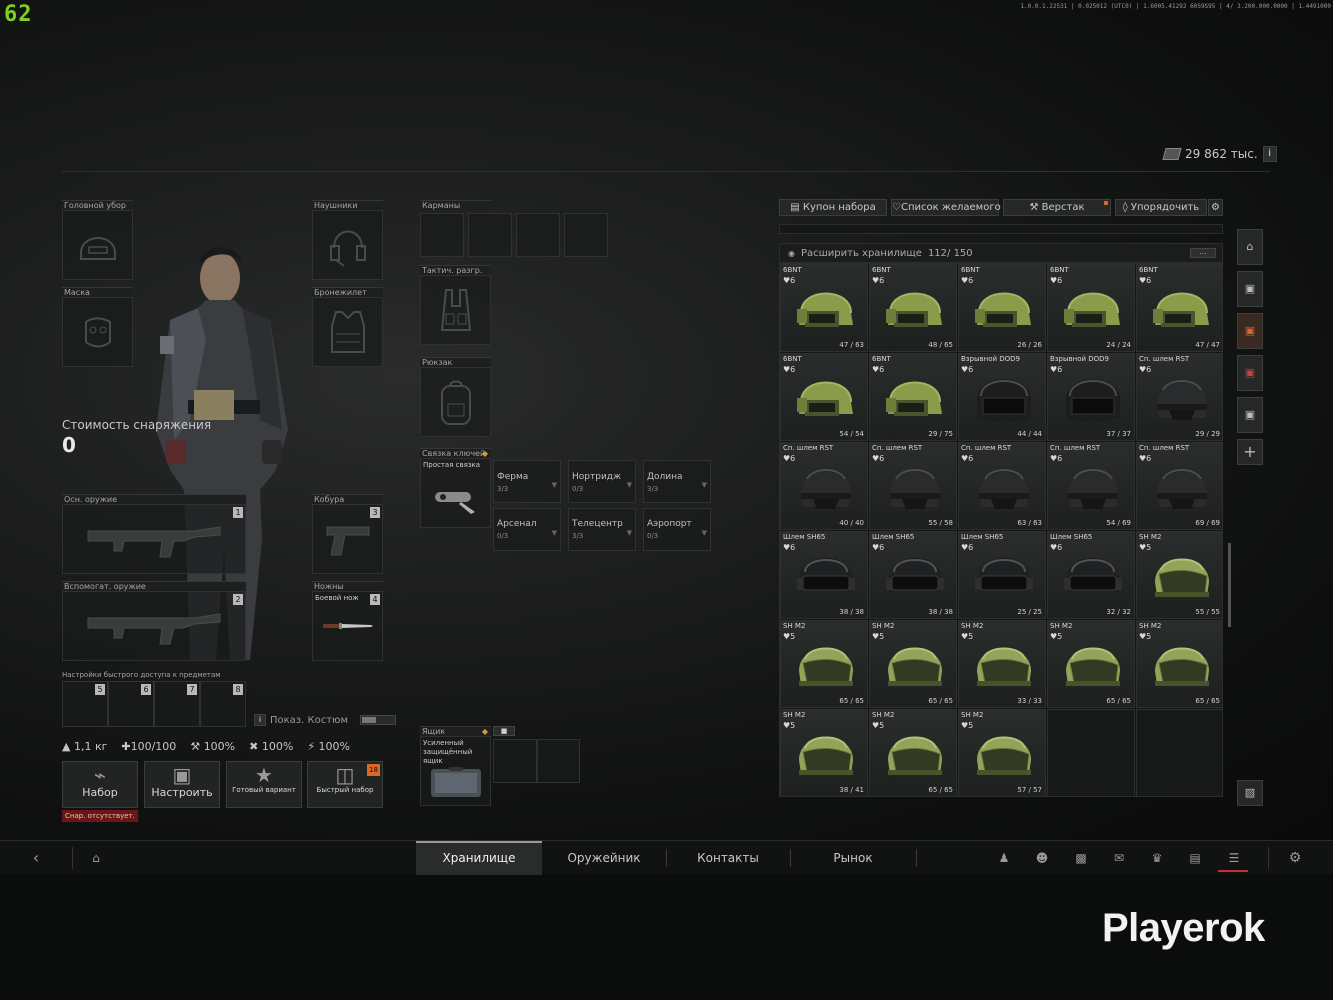 The height and width of the screenshot is (1000, 1333). What do you see at coordinates (1161, 207) in the screenshot?
I see `sort-button: ◊ Упорядочить` at bounding box center [1161, 207].